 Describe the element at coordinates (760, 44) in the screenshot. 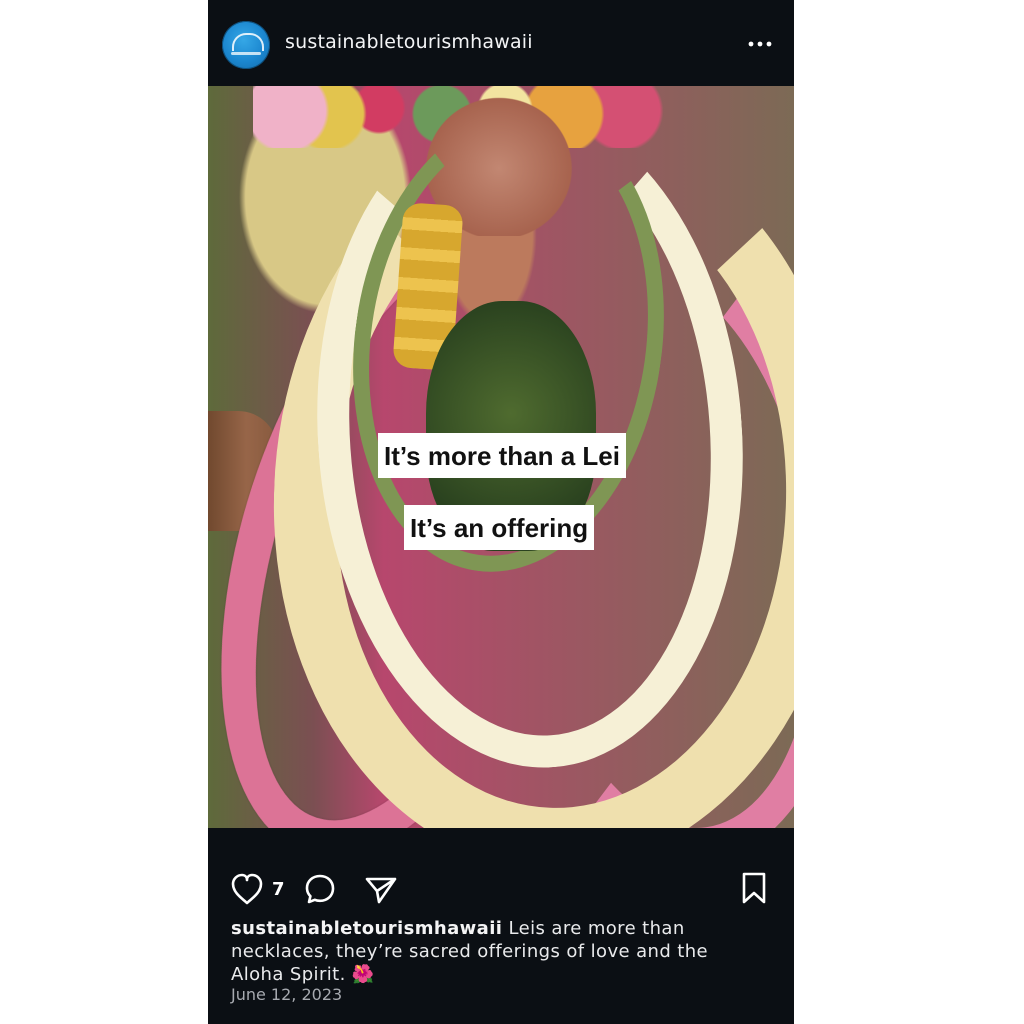

I see `more-horizontal-icon` at that location.